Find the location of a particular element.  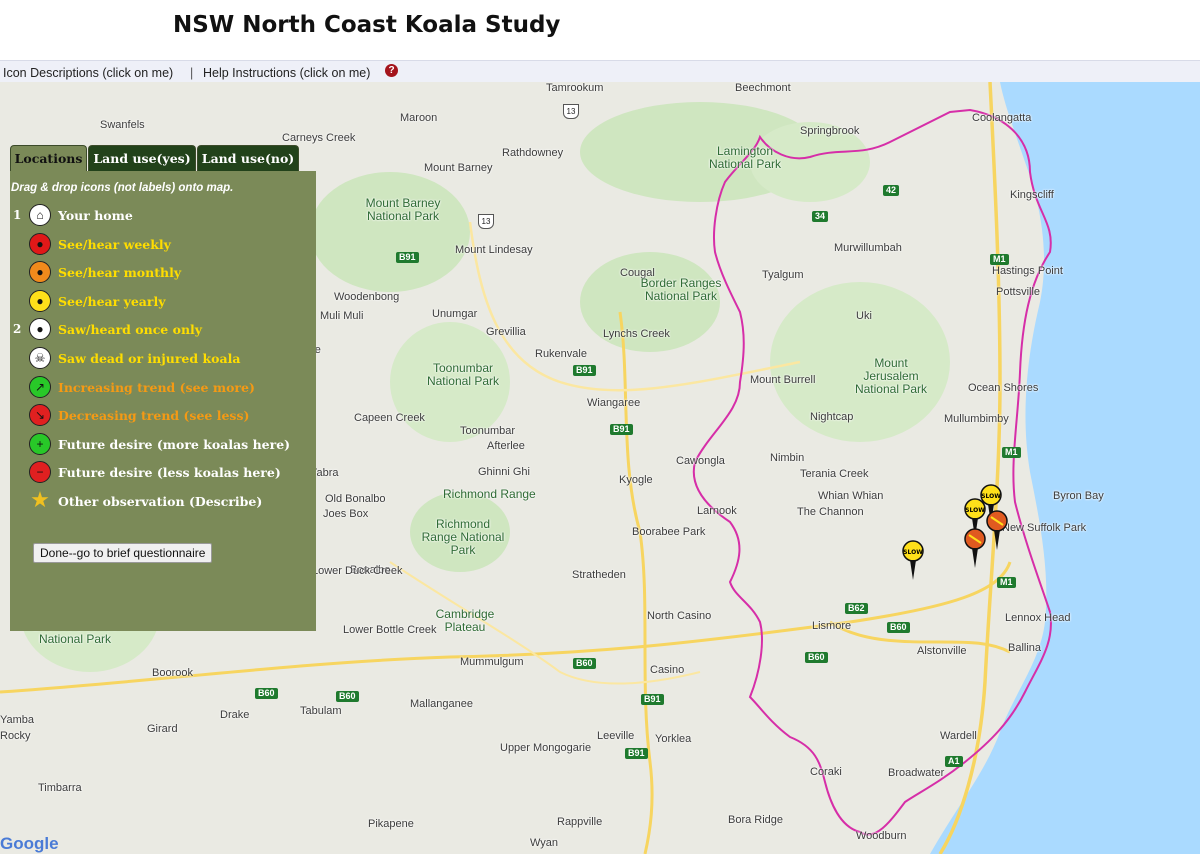

legend-item-label: See/hear yearly is located at coordinates (112, 301).